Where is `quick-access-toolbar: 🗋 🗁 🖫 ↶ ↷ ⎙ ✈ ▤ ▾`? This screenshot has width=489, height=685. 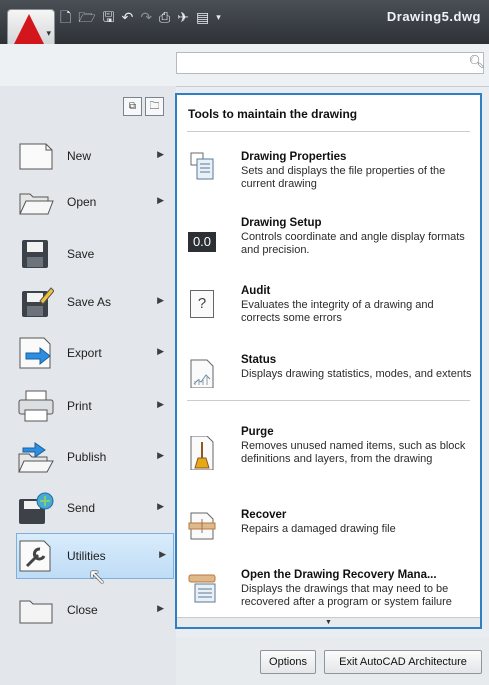
quick-access-toolbar: 🗋 🗁 🖫 ↶ ↷ ⎙ ✈ ▤ ▾ is located at coordinates (140, 17).